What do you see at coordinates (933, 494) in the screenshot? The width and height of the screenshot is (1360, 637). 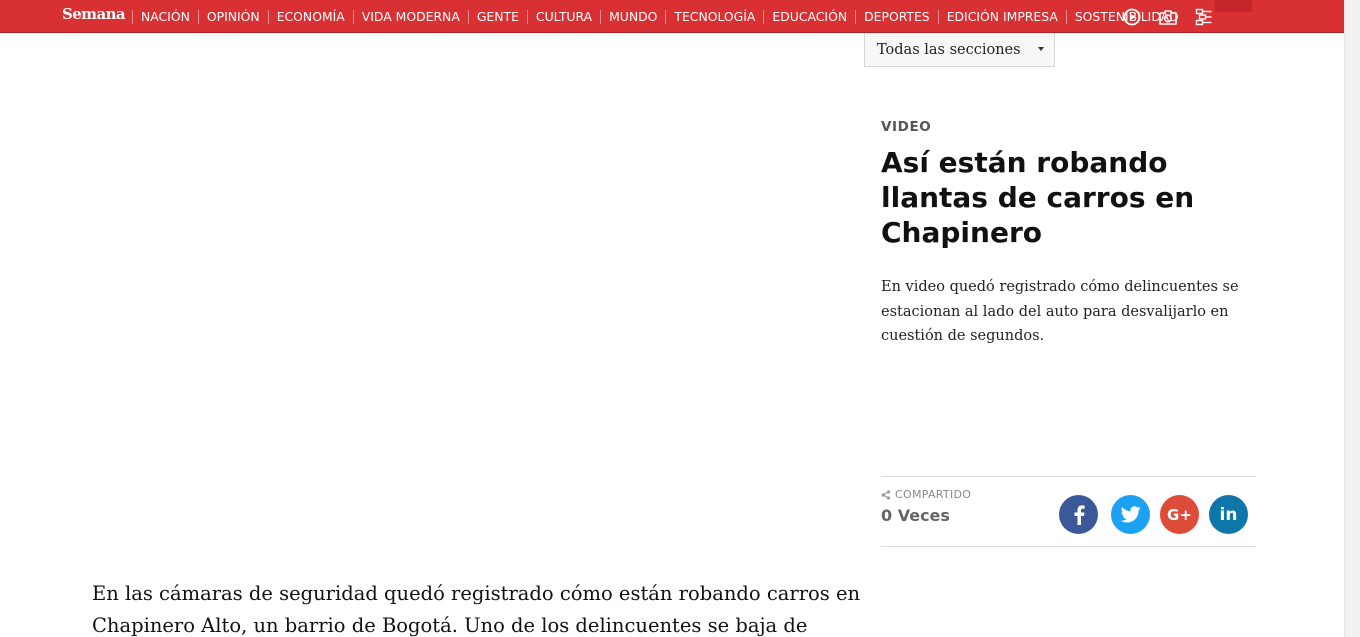 I see `share-label-text: COMPARTIDO` at bounding box center [933, 494].